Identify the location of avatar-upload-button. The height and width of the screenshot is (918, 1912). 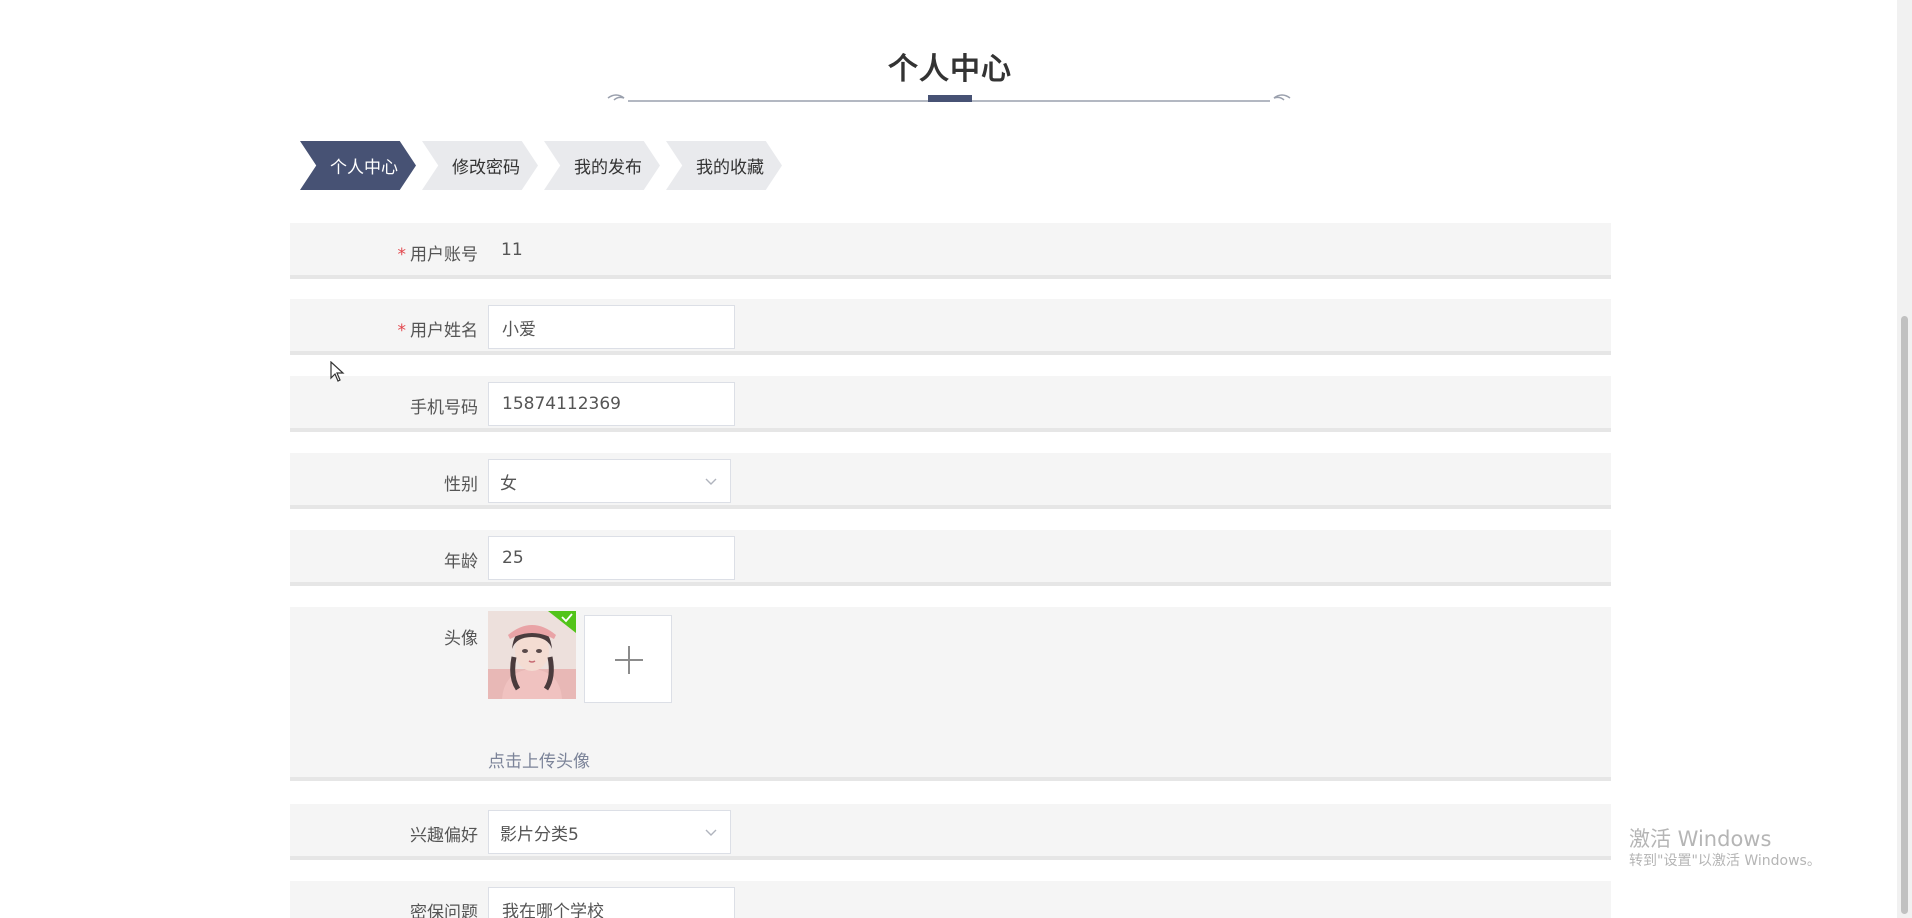
(628, 659).